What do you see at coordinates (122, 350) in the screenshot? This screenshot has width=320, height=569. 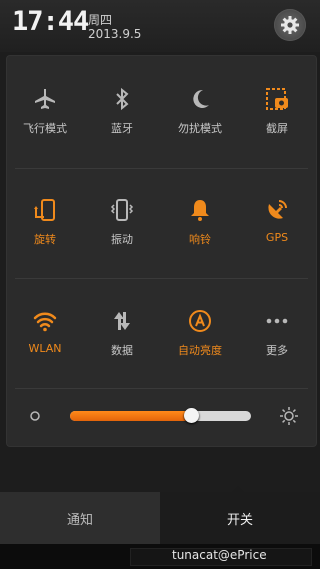 I see `toggle-label: 数据` at bounding box center [122, 350].